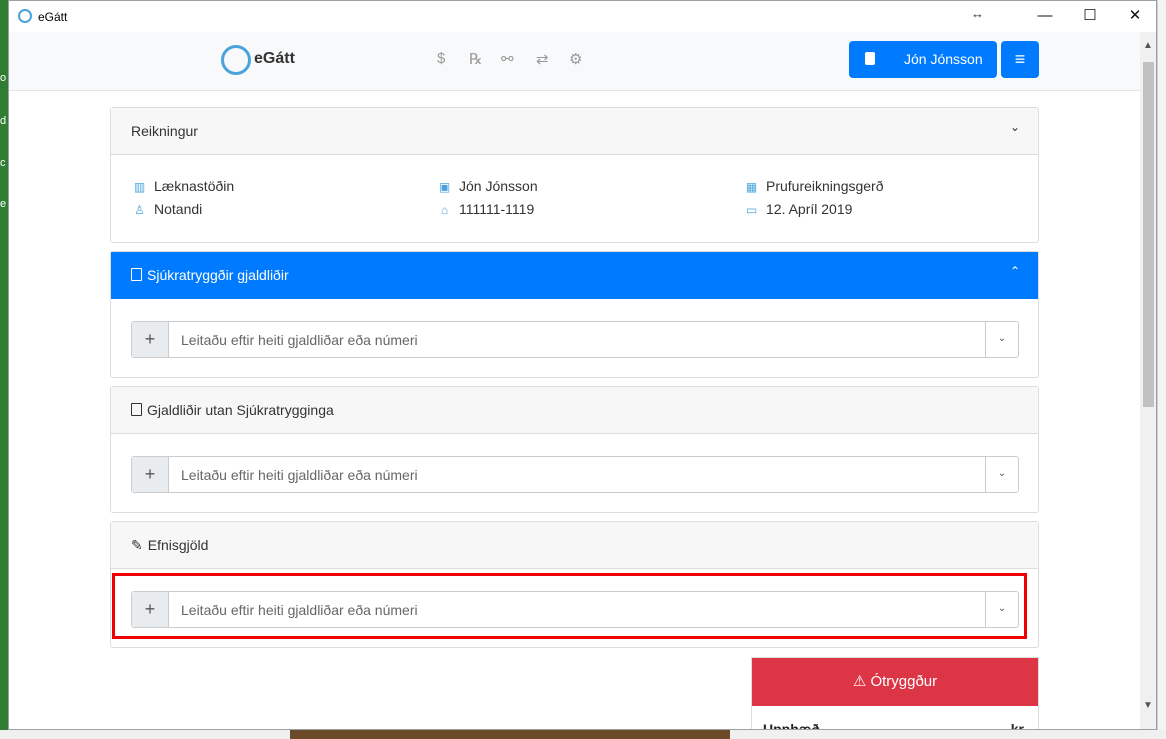  Describe the element at coordinates (904, 681) in the screenshot. I see `status-label: Ótryggður` at that location.